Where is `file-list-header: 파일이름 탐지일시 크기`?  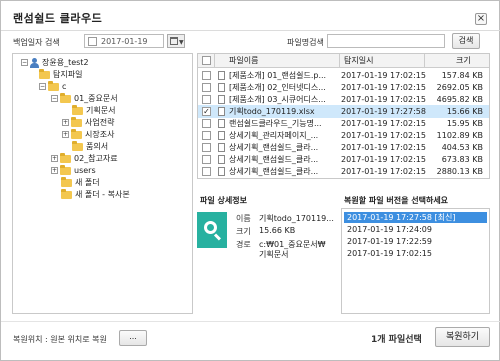
file-list-header: 파일이름 탐지일시 크기 is located at coordinates (343, 61).